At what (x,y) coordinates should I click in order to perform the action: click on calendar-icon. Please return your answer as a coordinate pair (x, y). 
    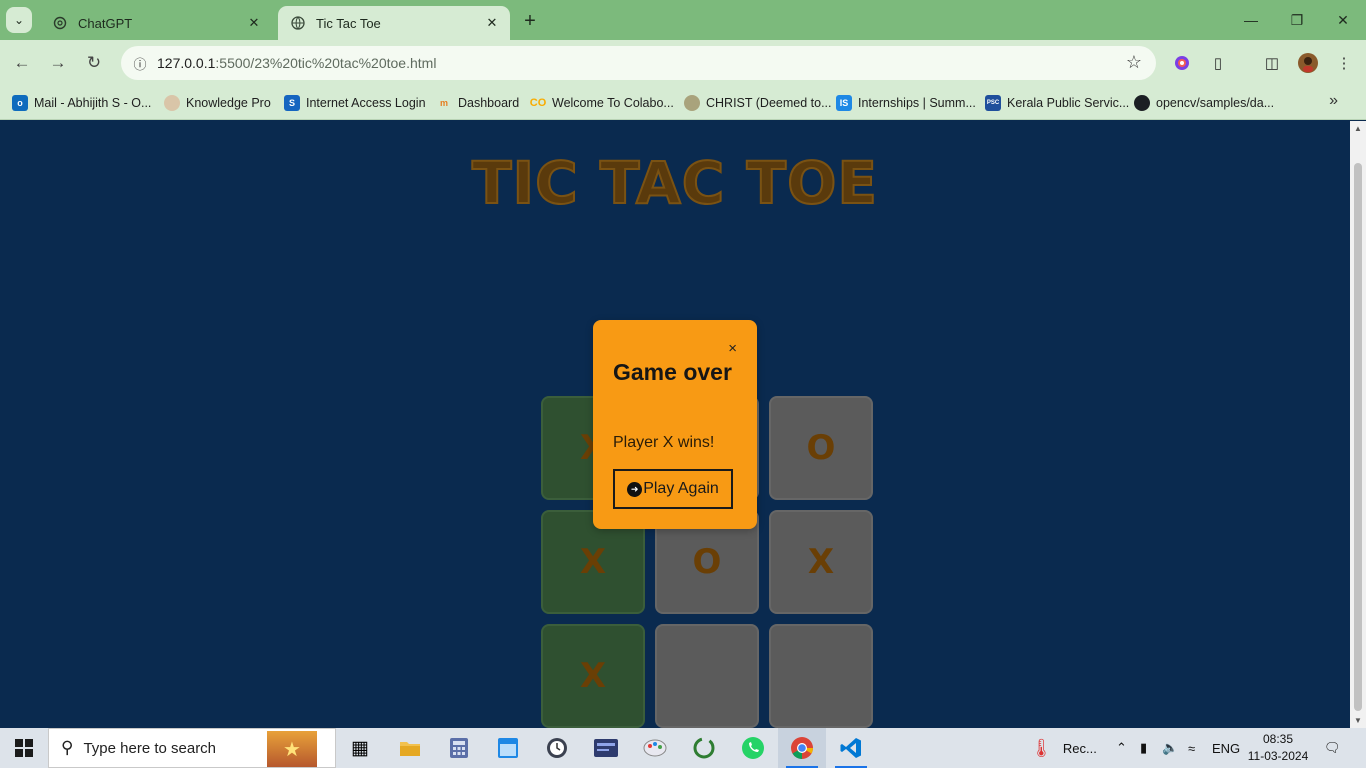
    Looking at the image, I should click on (508, 748).